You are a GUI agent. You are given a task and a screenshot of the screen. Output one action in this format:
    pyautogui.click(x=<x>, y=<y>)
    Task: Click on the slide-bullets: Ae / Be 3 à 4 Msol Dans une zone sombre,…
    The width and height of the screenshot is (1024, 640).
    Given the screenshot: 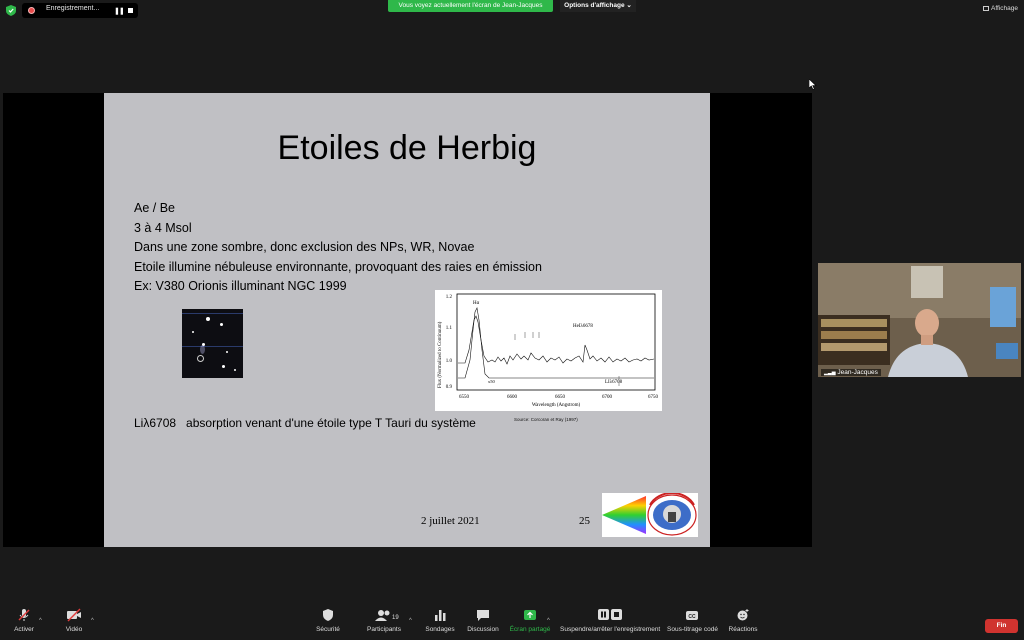 What is the action you would take?
    pyautogui.click(x=338, y=248)
    